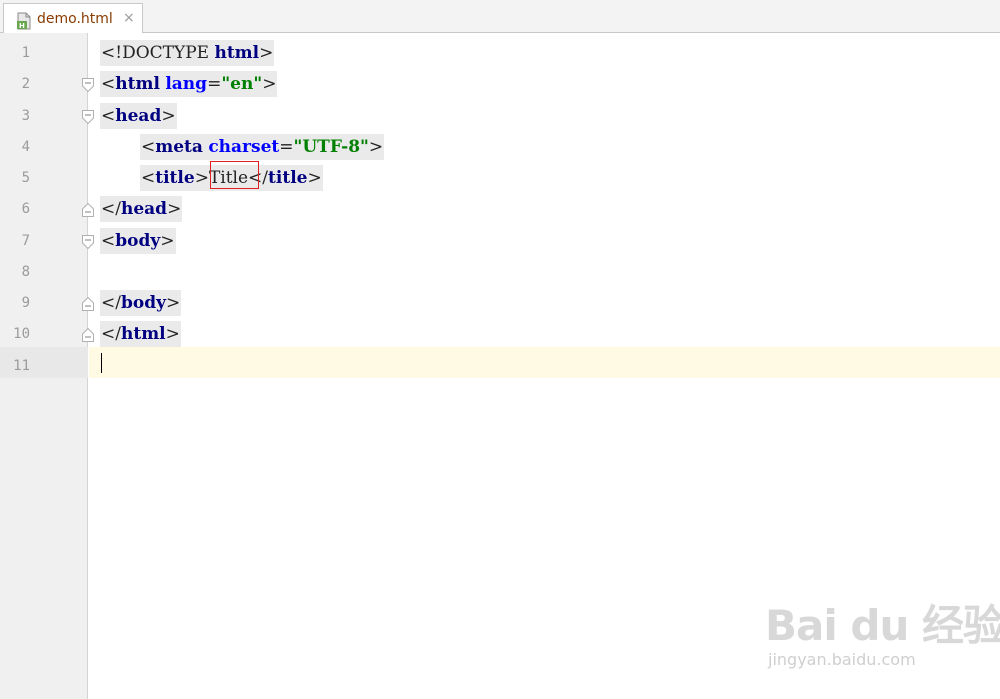 The height and width of the screenshot is (699, 1000). What do you see at coordinates (234, 175) in the screenshot?
I see `title-highlight-box` at bounding box center [234, 175].